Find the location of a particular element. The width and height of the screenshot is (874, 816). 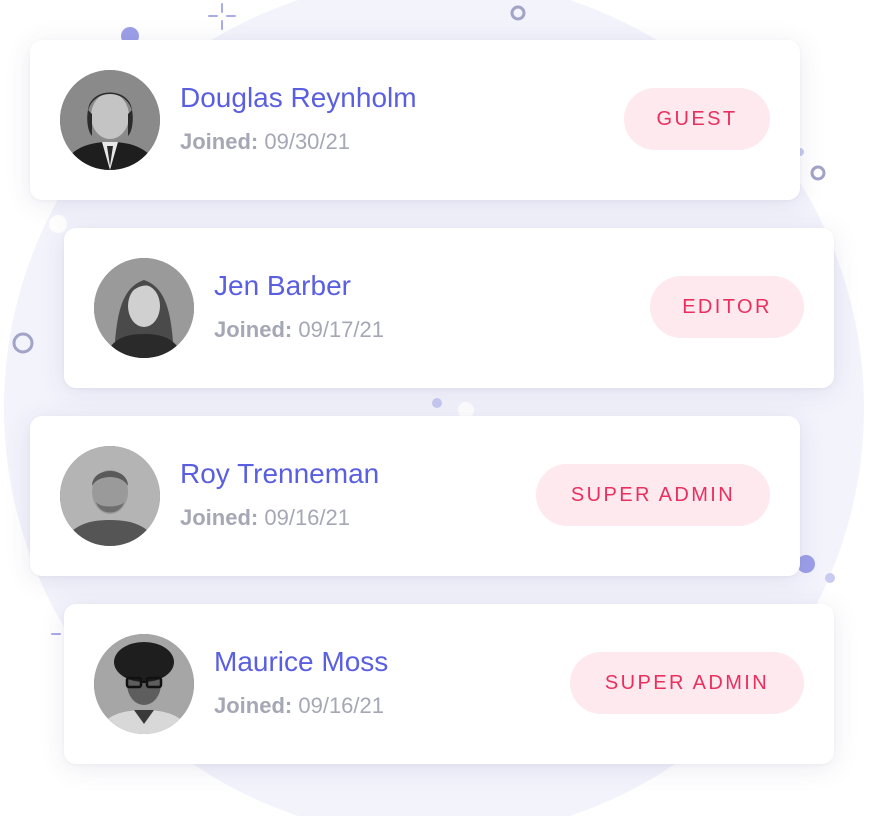

joined-info: Joined: 09/17/21 is located at coordinates (299, 330).